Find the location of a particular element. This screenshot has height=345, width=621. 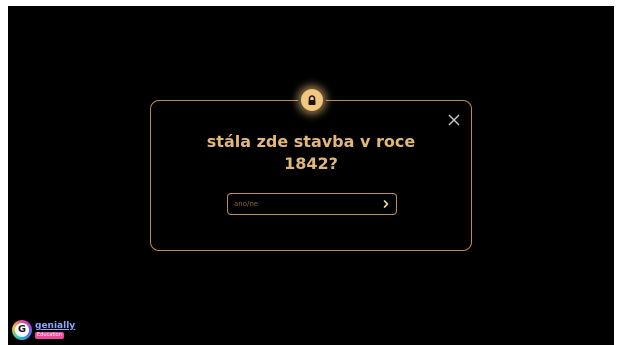

close-icon is located at coordinates (454, 120).